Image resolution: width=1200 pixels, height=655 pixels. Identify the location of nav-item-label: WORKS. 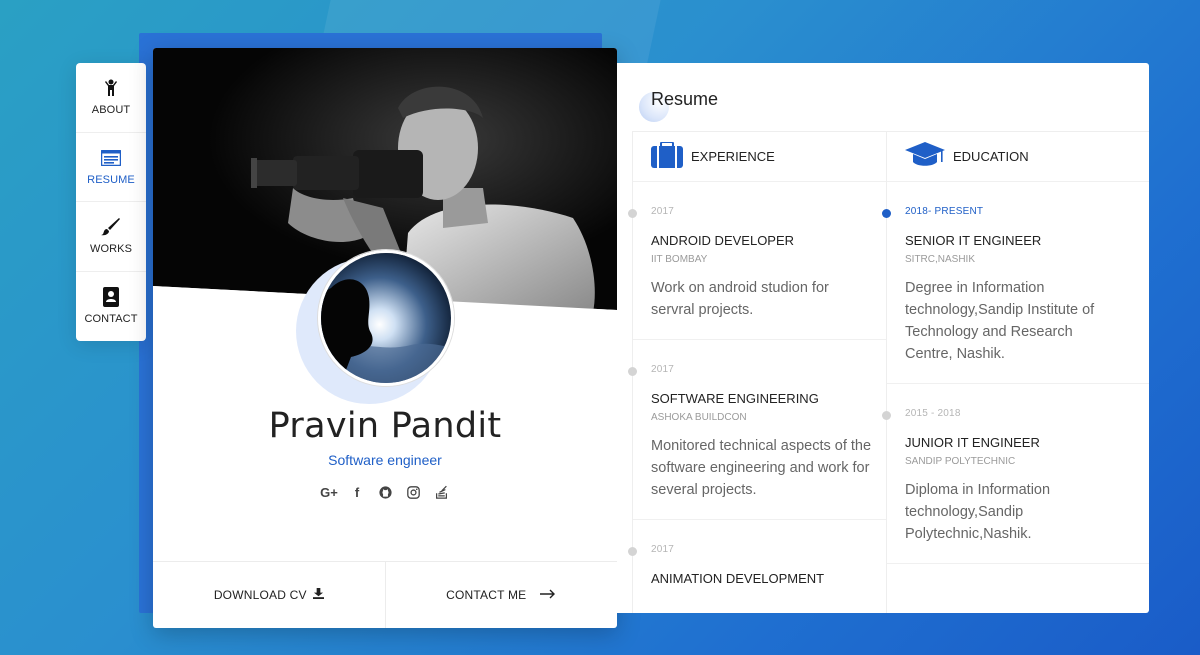
(111, 249).